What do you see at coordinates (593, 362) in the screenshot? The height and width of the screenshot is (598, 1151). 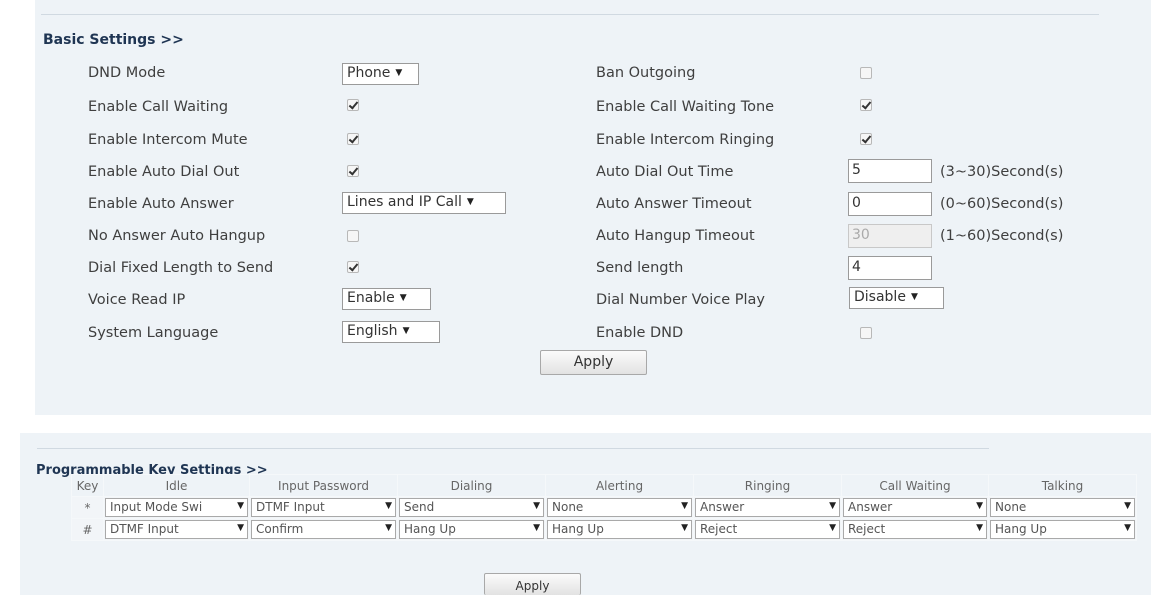 I see `basic-apply-button: Apply` at bounding box center [593, 362].